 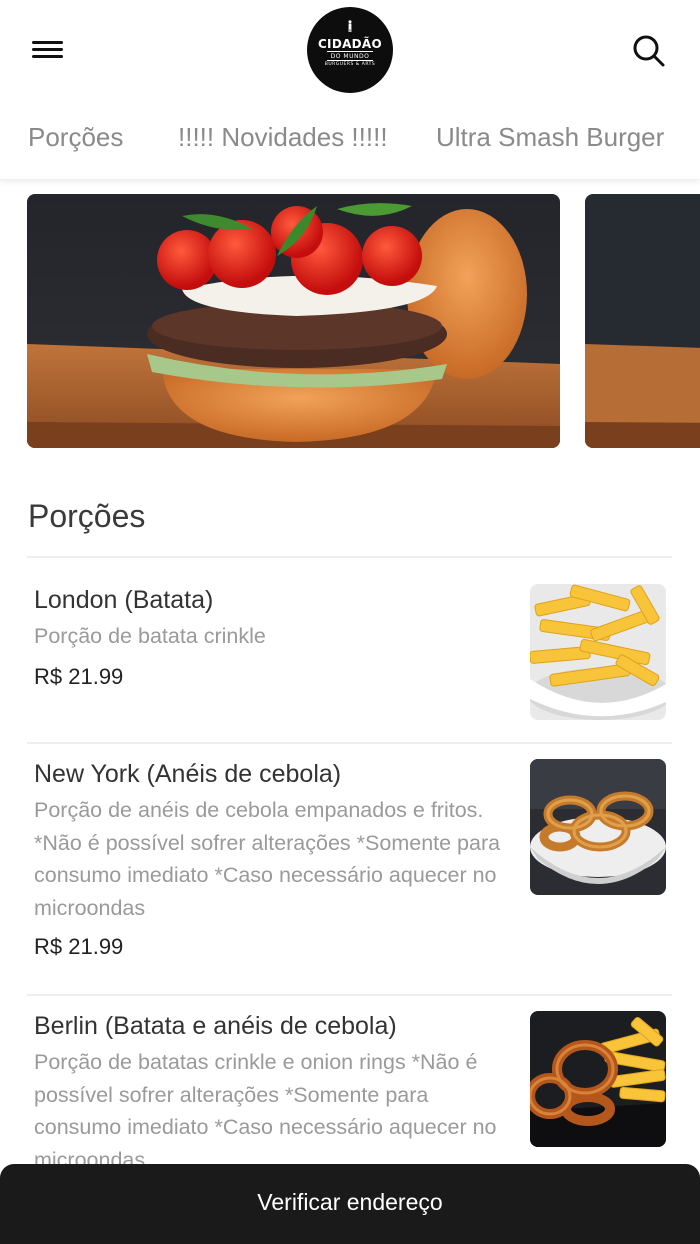 I want to click on app-header: CIDADÃO DO MUNDO BURGUERS & ARTS, so click(x=350, y=50).